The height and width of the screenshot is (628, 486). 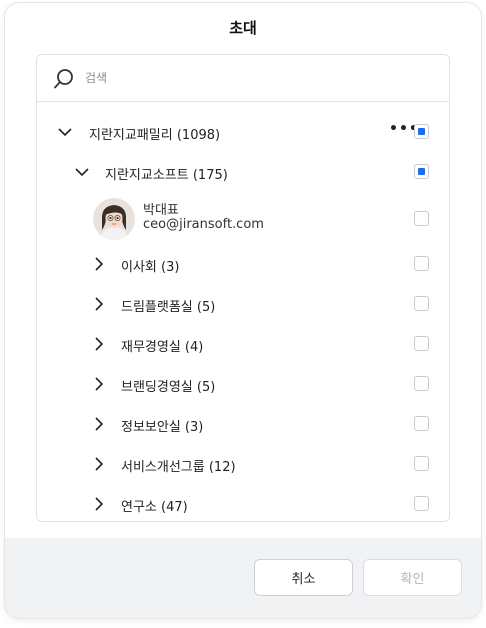 I want to click on tree-label-department: 드림플랫폼실 (5), so click(x=168, y=307).